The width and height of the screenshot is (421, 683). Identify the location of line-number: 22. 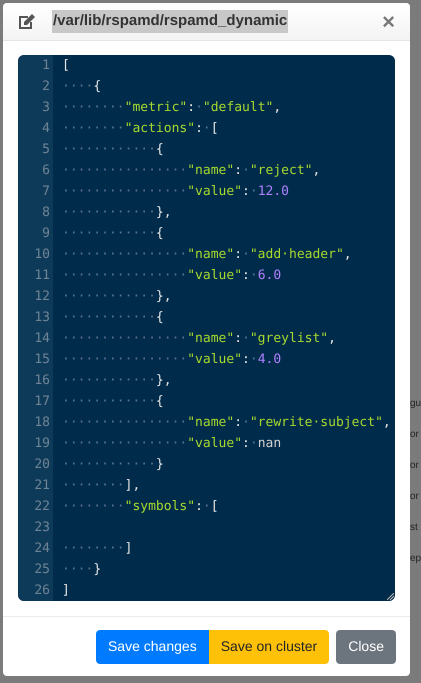
(42, 507).